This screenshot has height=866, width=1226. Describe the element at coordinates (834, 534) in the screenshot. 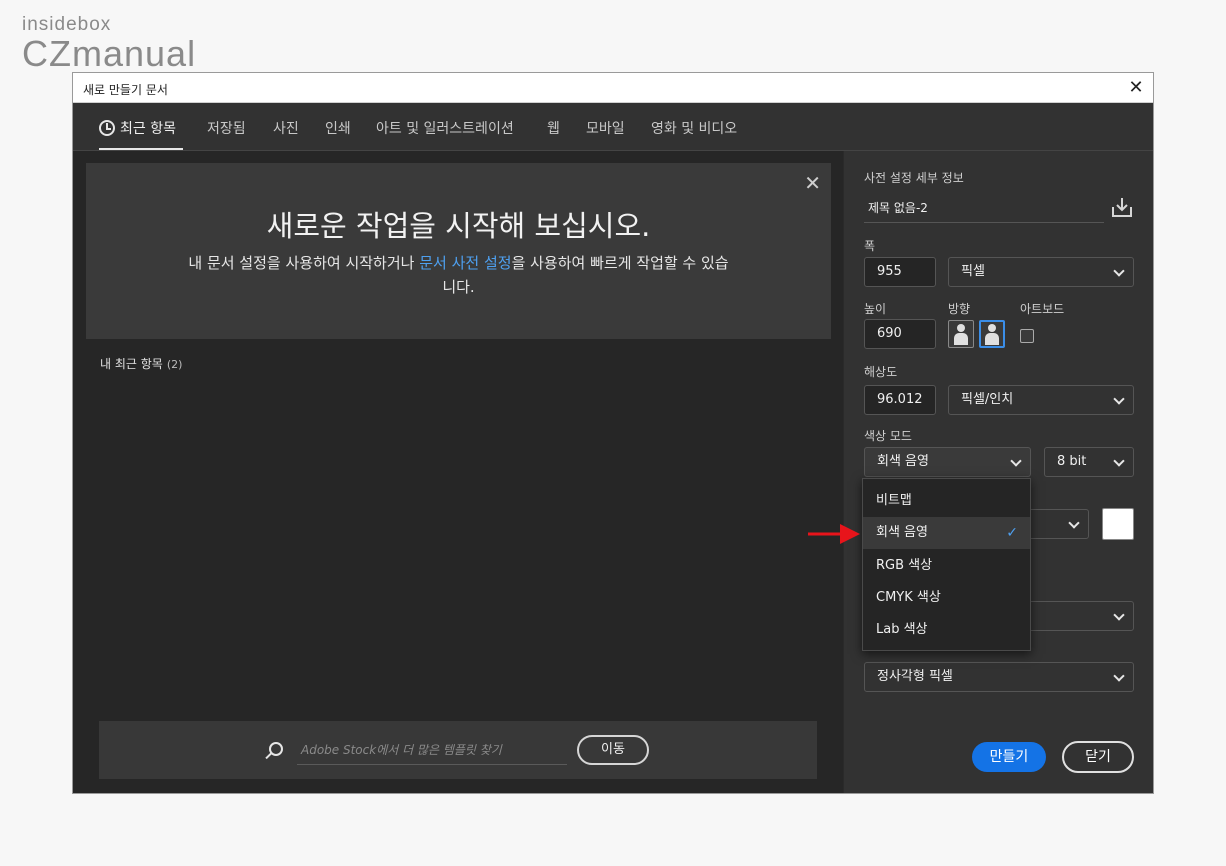

I see `red-arrow-annotation` at that location.